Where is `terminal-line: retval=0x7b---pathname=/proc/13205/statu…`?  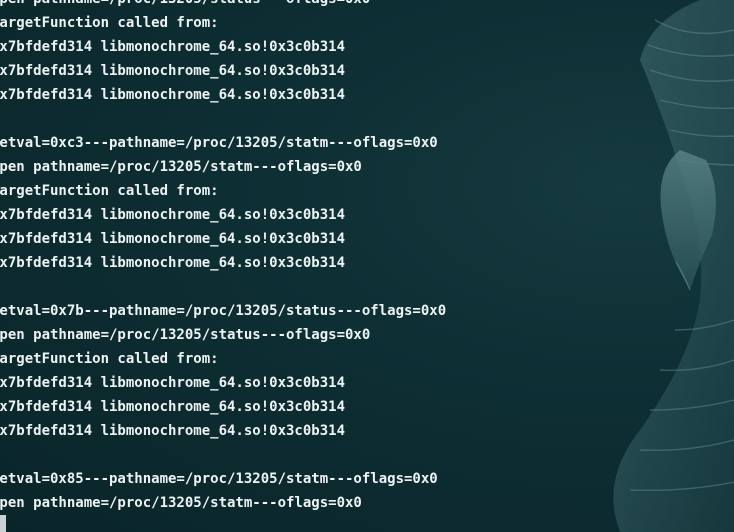
terminal-line: retval=0x7b---pathname=/proc/13205/statu… is located at coordinates (223, 311).